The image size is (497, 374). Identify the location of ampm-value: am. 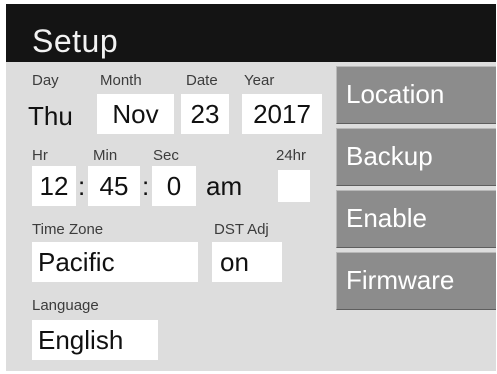
(224, 186).